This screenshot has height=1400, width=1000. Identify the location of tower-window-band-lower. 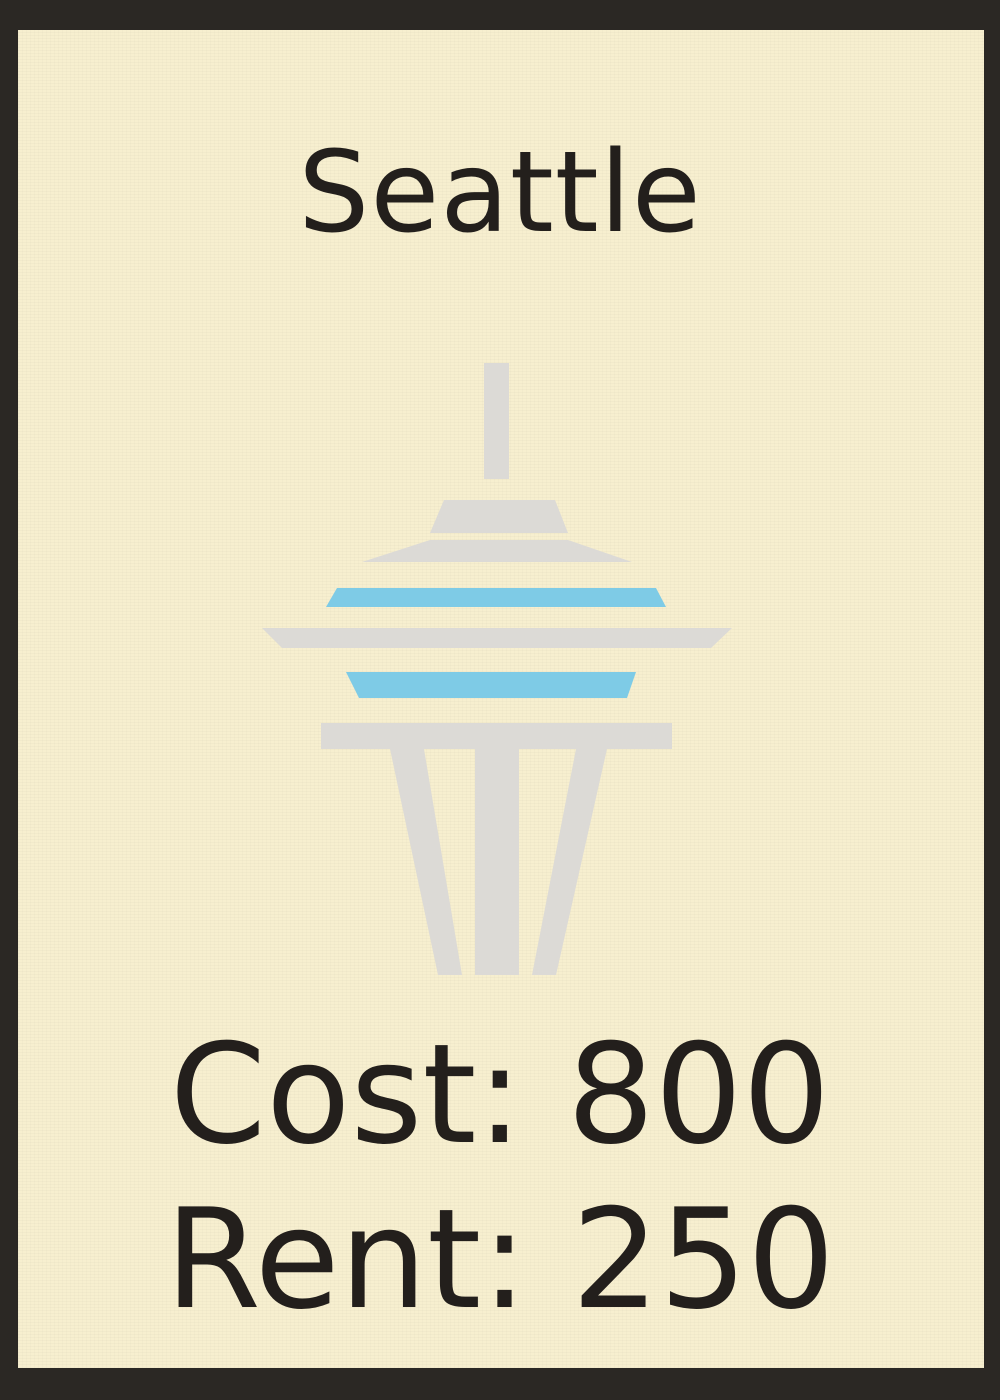
(491, 685).